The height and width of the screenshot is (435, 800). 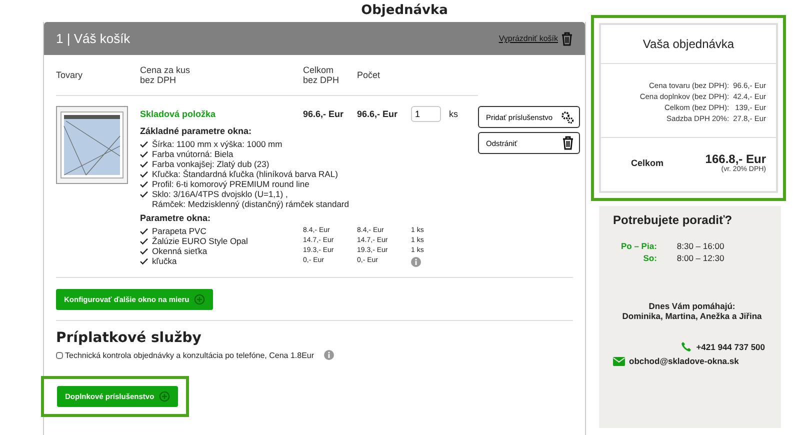 I want to click on parameter-text: Profil: 6-ti komorový PREMIUM round line, so click(x=231, y=184).